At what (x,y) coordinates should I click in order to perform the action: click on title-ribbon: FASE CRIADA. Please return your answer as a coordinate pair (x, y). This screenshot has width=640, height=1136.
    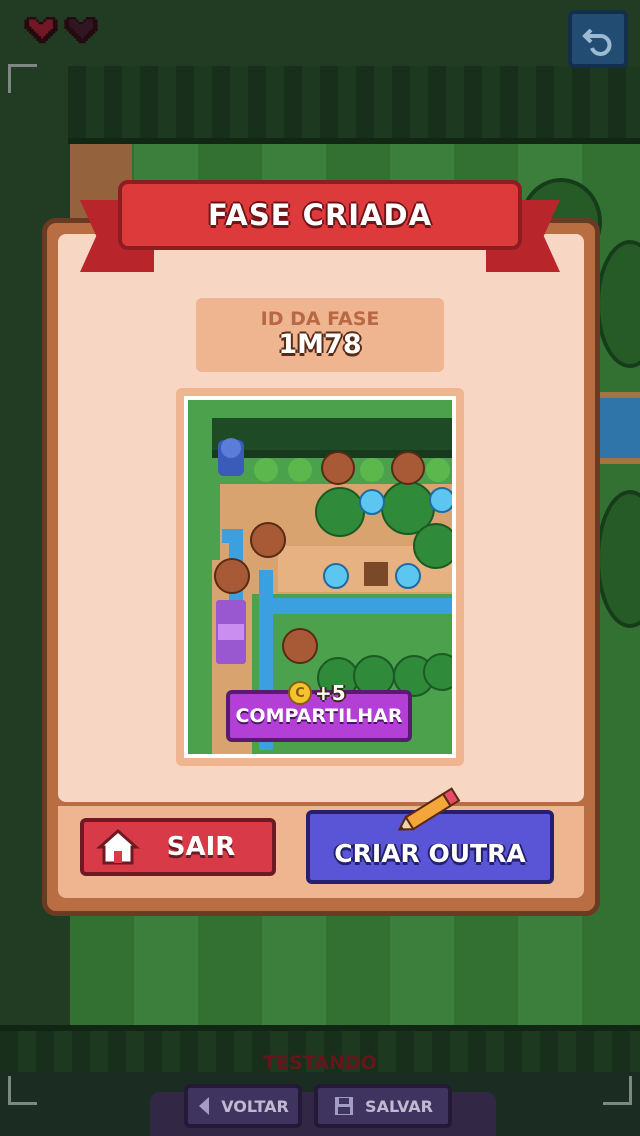
    Looking at the image, I should click on (320, 215).